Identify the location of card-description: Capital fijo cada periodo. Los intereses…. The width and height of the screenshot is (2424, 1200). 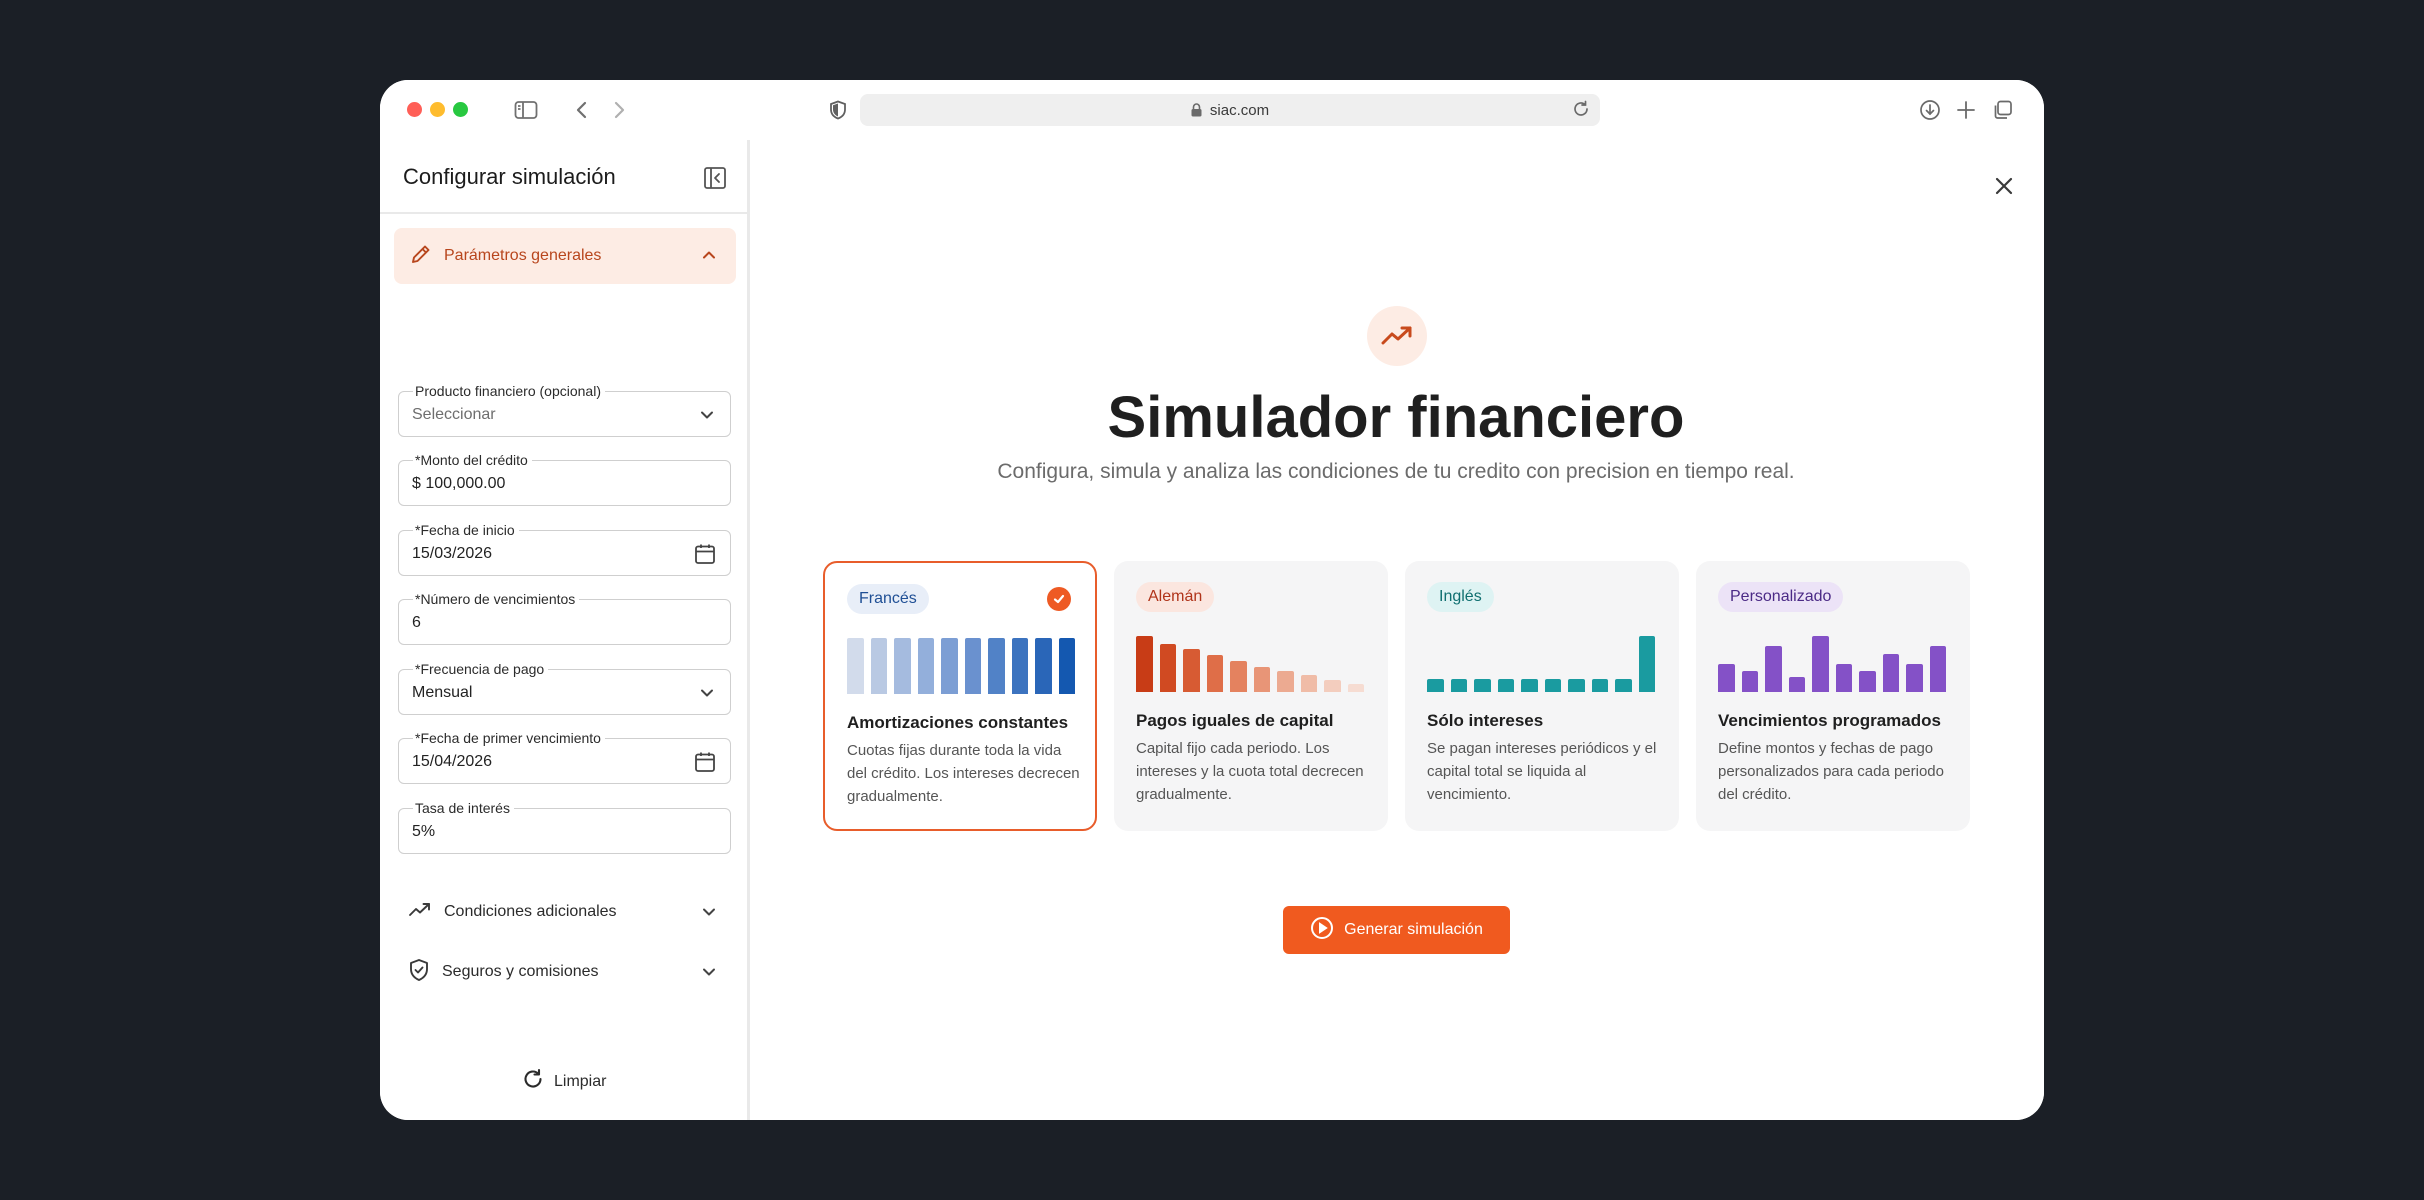
(1250, 771).